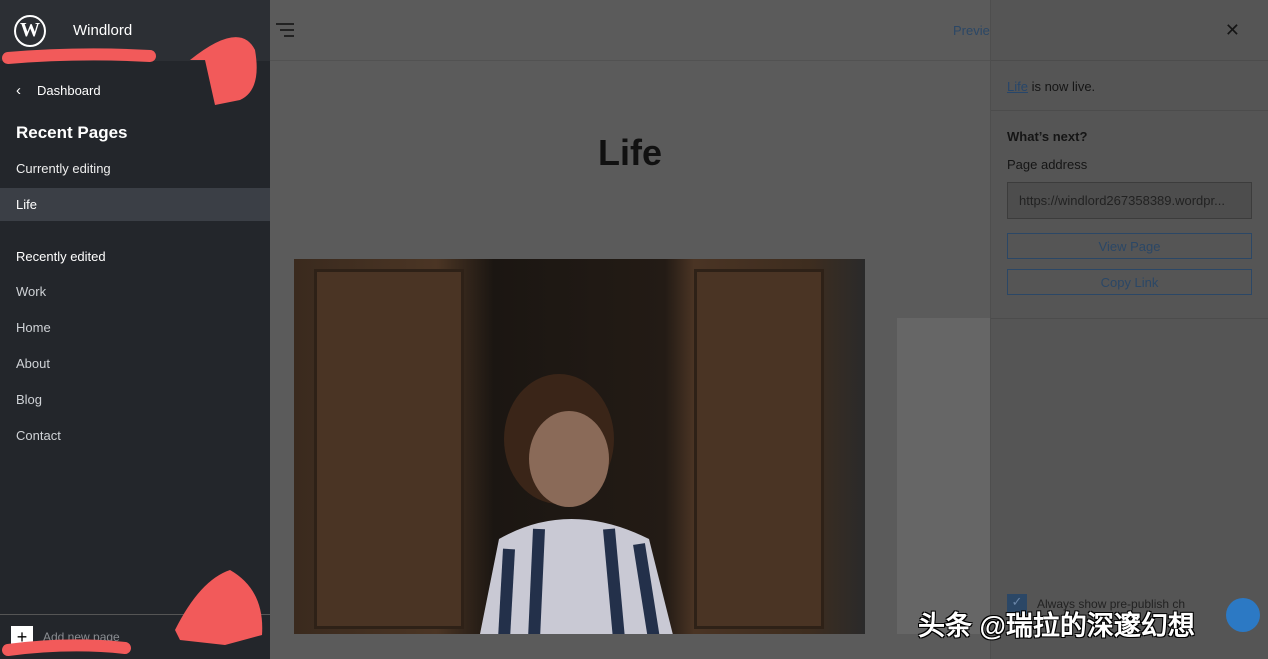  I want to click on preview-button: Previe, so click(971, 30).